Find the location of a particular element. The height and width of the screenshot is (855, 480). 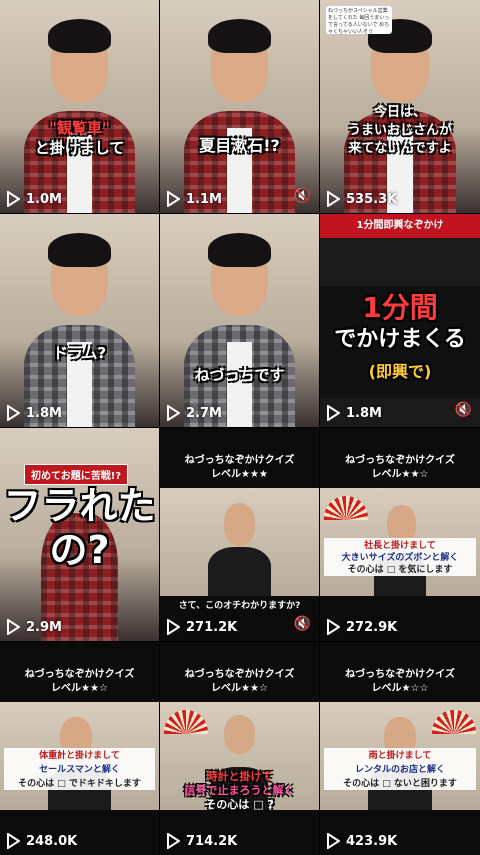

view-count-label: 272.9K is located at coordinates (372, 627).